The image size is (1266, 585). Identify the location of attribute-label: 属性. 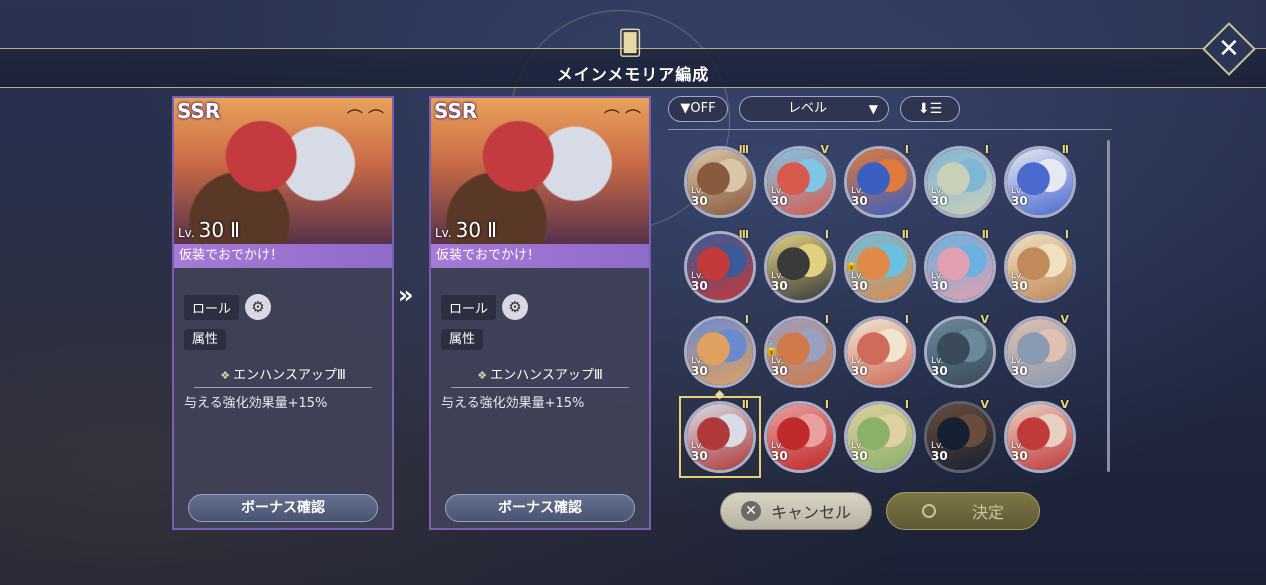
(462, 339).